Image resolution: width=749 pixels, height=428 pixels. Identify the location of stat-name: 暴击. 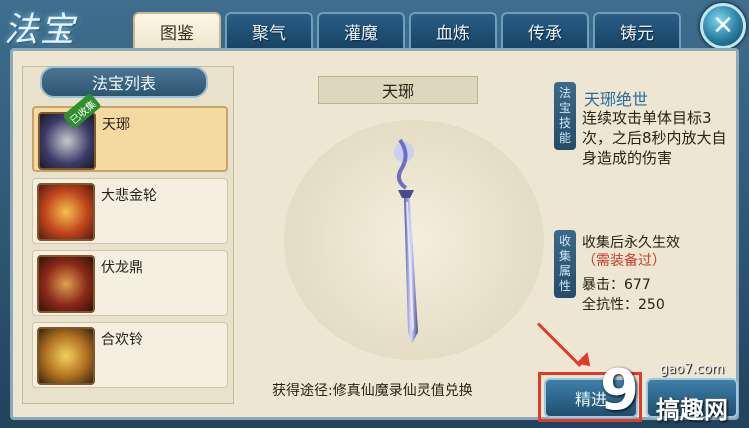
(596, 285).